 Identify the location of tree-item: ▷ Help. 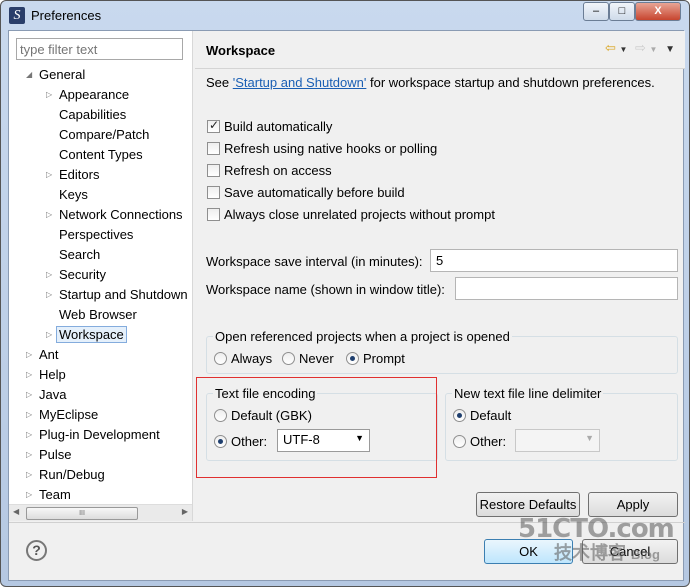
(46, 375).